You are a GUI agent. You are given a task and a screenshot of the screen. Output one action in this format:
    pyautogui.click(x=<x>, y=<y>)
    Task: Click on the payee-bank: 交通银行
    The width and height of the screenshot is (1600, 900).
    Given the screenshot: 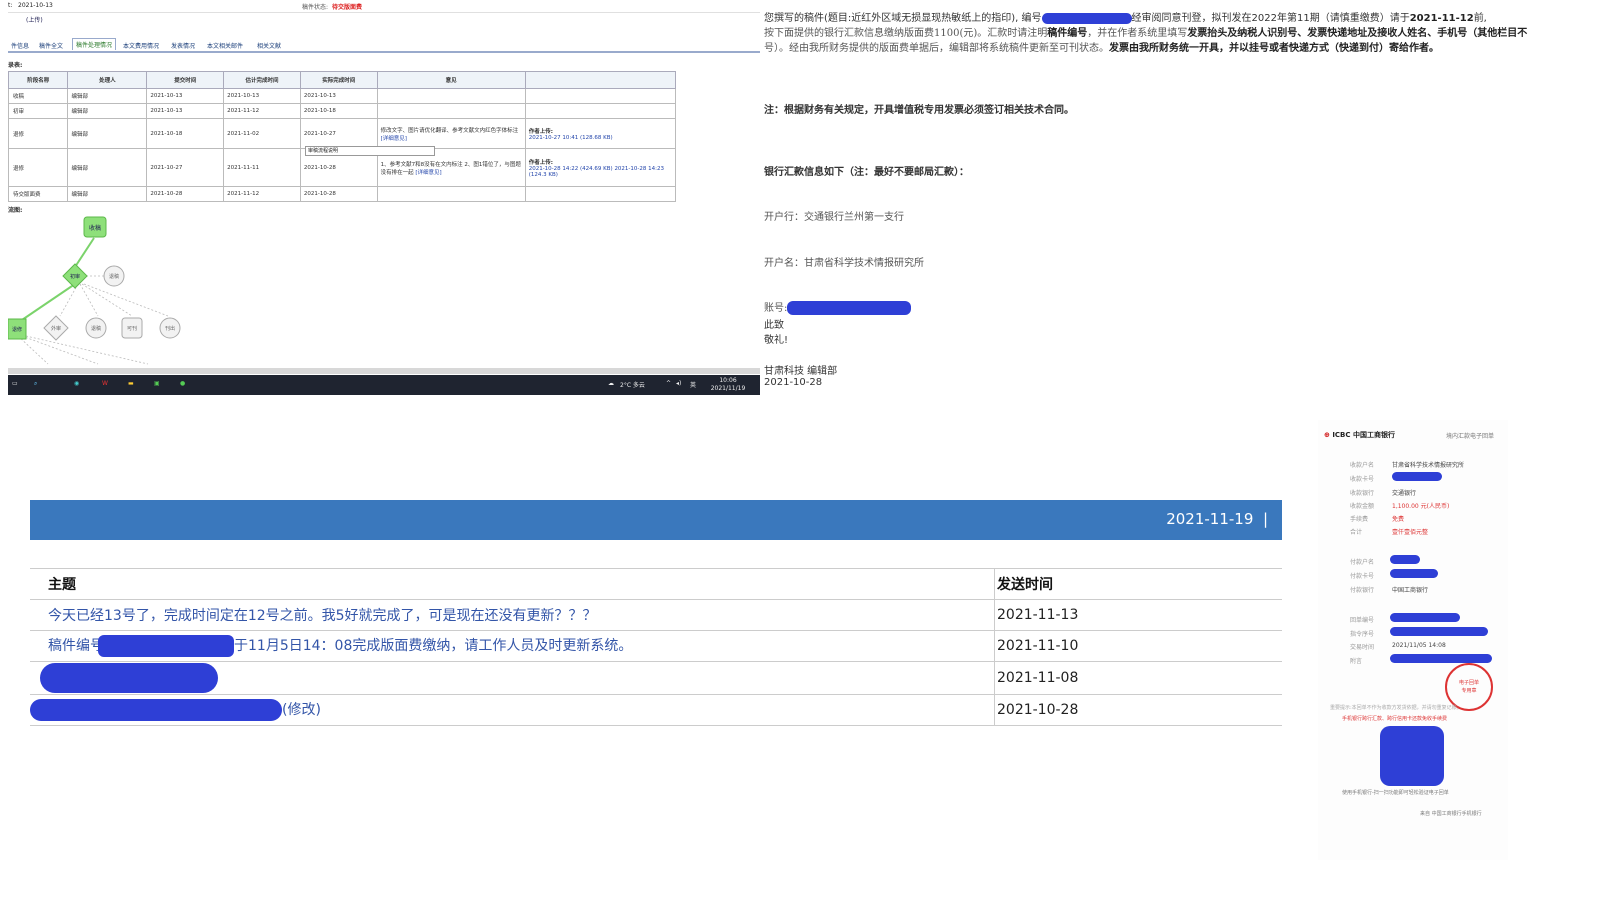 What is the action you would take?
    pyautogui.click(x=1404, y=493)
    